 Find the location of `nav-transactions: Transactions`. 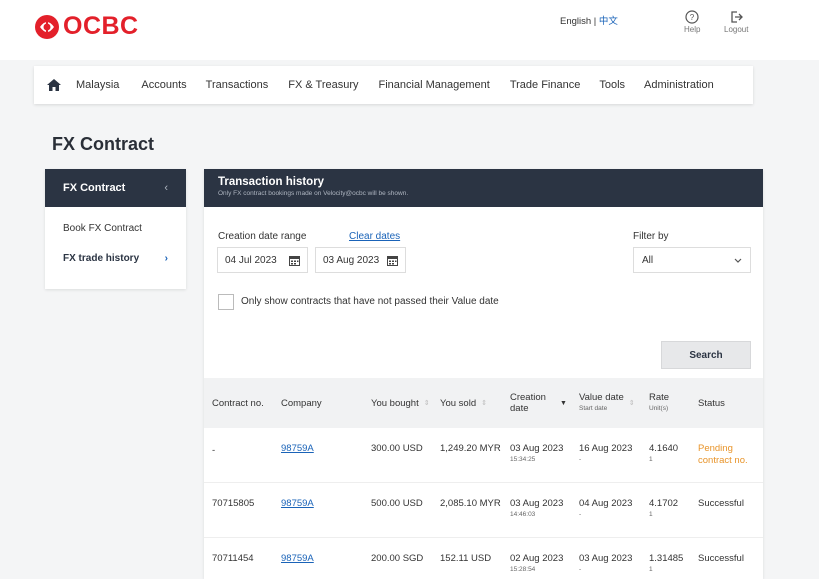

nav-transactions: Transactions is located at coordinates (237, 85).